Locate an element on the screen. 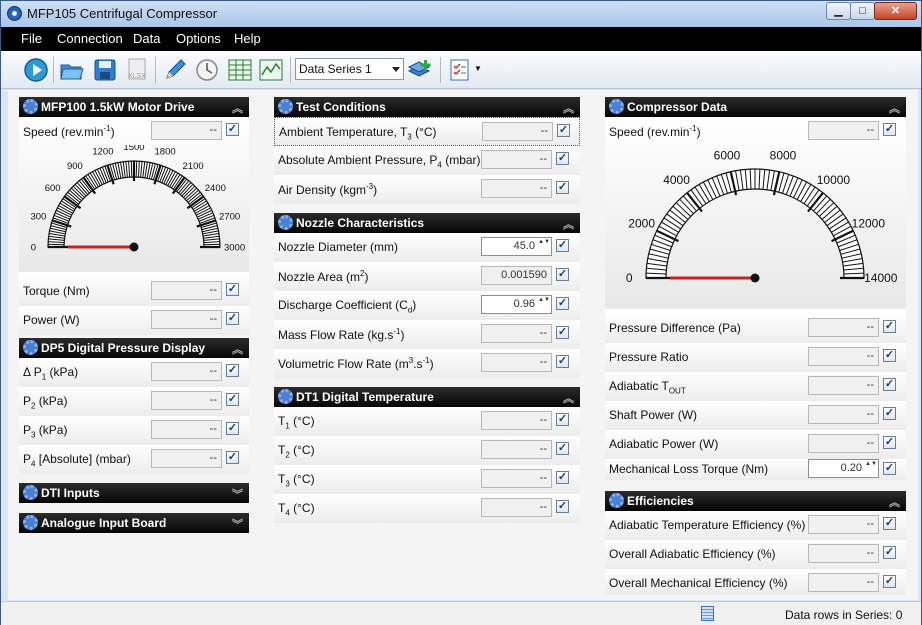  power-checkbox: ✓ is located at coordinates (232, 318).